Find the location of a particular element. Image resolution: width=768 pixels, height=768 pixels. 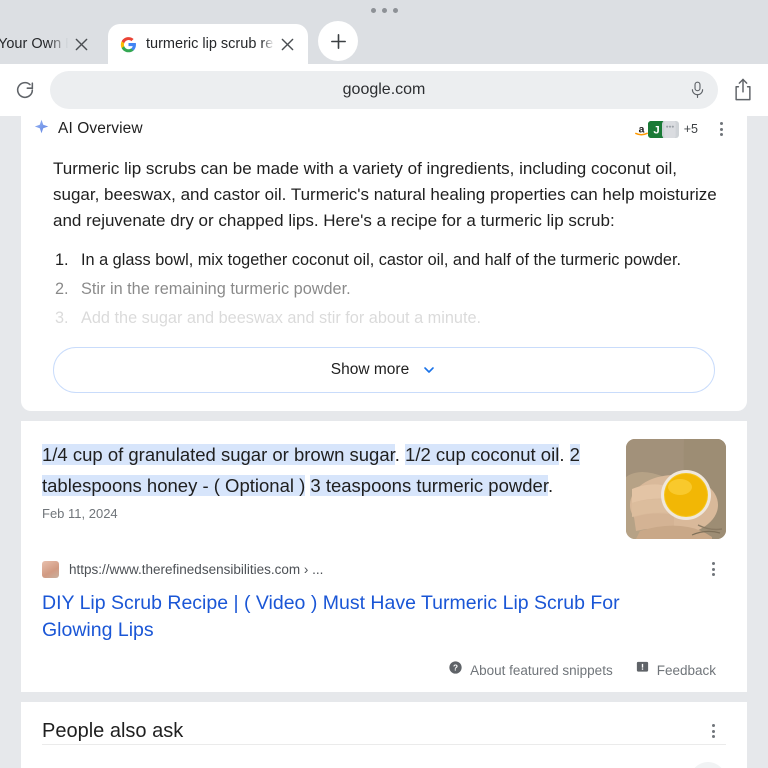

third-site-favicon is located at coordinates (670, 129).